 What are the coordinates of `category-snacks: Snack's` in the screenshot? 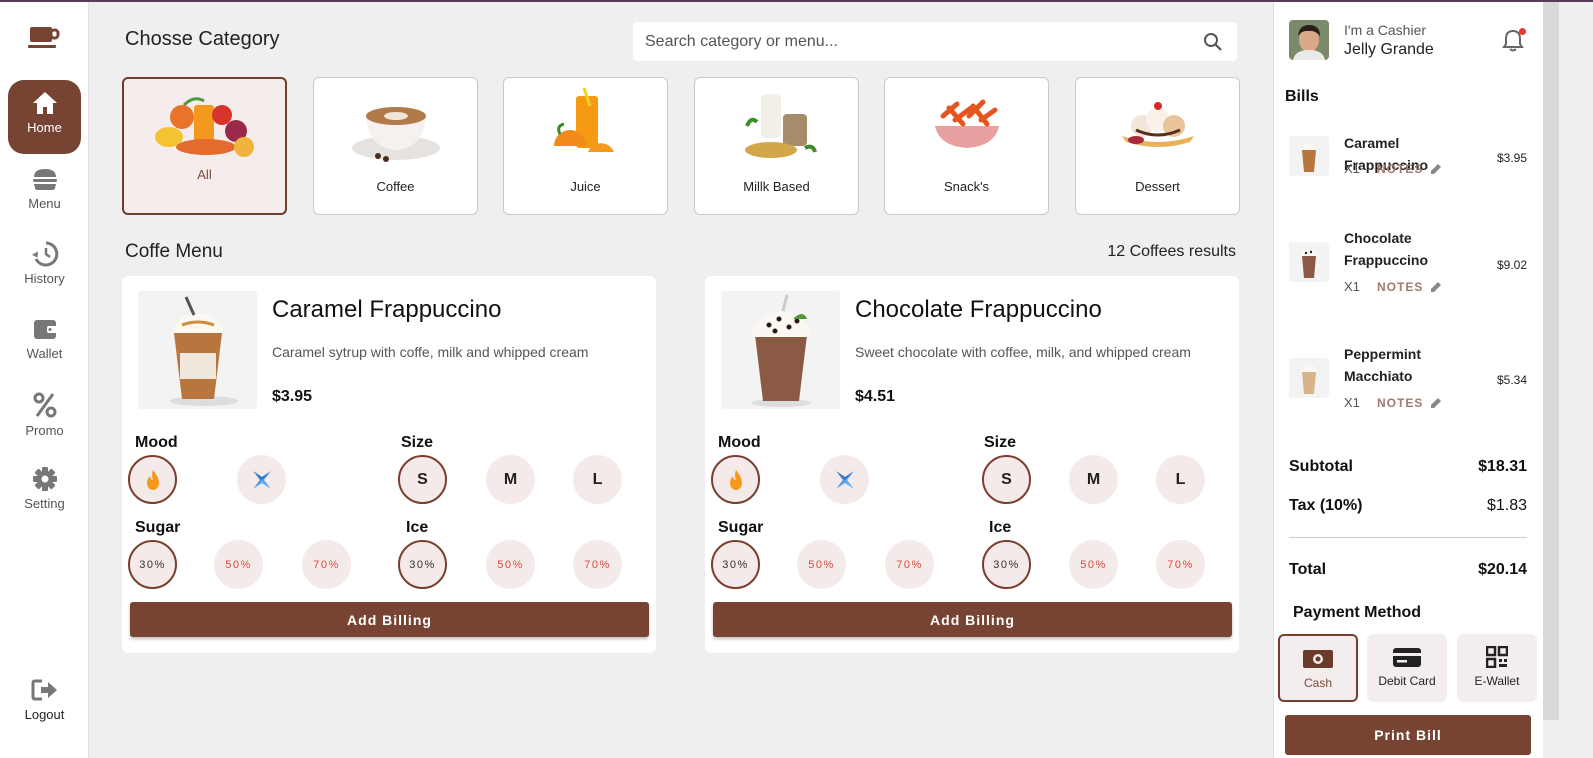 It's located at (966, 146).